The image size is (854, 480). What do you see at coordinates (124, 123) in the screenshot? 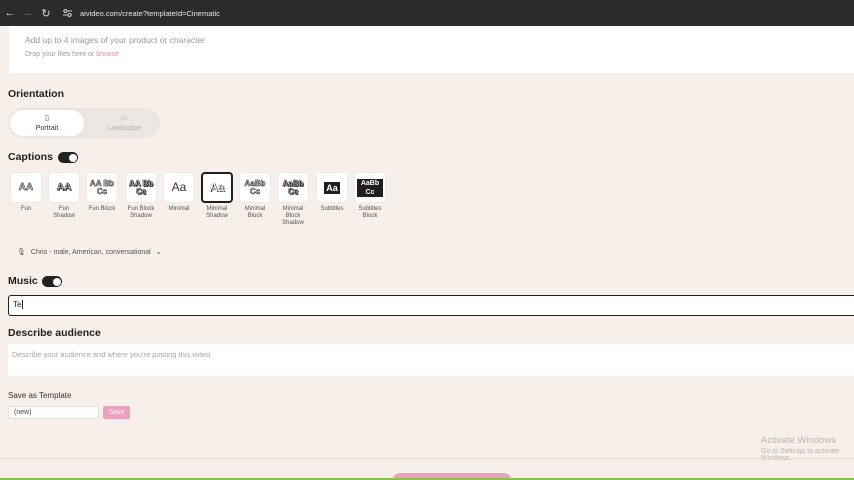
I see `orientation-landscape-option: ▭ Landscape` at bounding box center [124, 123].